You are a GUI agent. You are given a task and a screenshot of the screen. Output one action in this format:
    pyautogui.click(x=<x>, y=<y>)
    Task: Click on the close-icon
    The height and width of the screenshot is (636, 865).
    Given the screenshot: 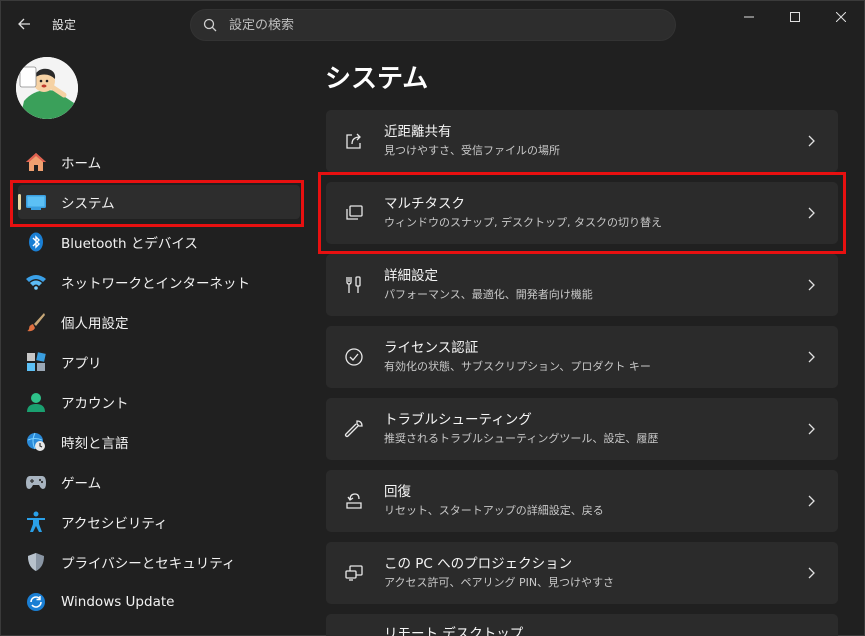 What is the action you would take?
    pyautogui.click(x=841, y=17)
    